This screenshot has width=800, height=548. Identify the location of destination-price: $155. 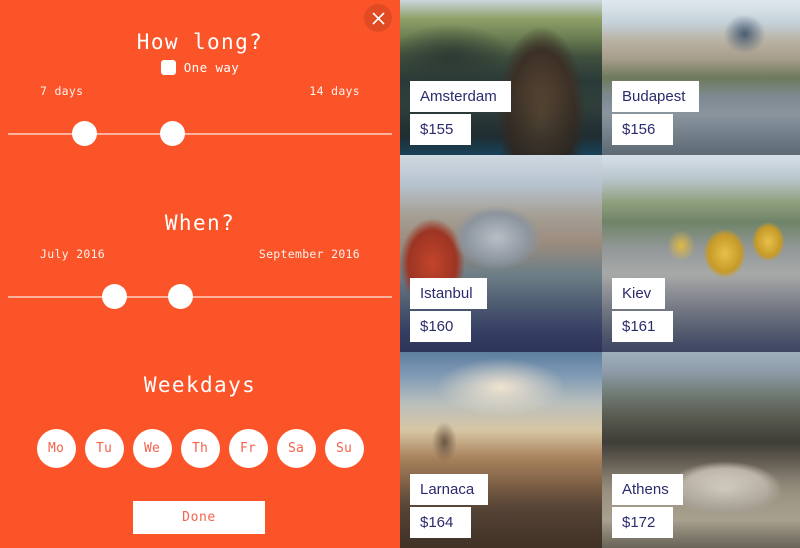
(441, 129).